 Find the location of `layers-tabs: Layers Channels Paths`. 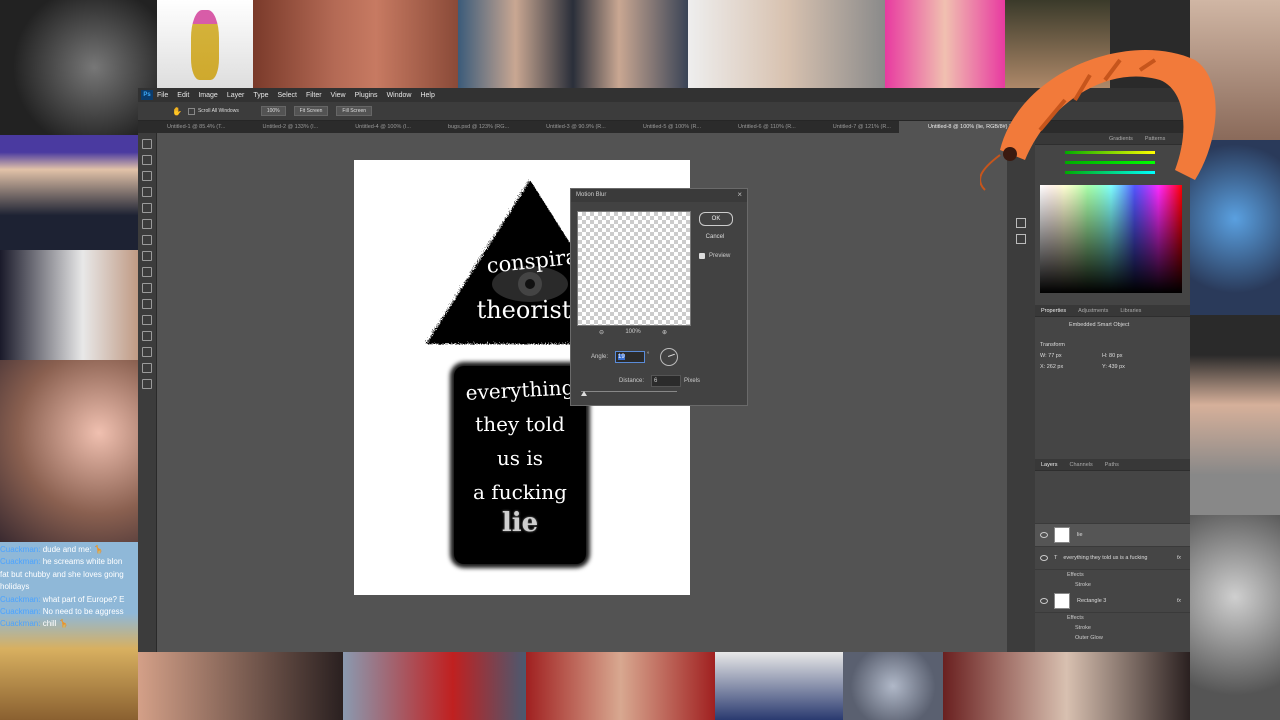

layers-tabs: Layers Channels Paths is located at coordinates (1112, 465).